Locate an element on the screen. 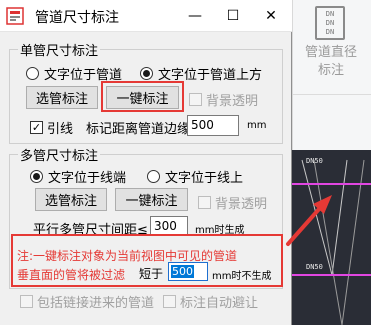  radio-label: 文字位于线上 is located at coordinates (204, 178).